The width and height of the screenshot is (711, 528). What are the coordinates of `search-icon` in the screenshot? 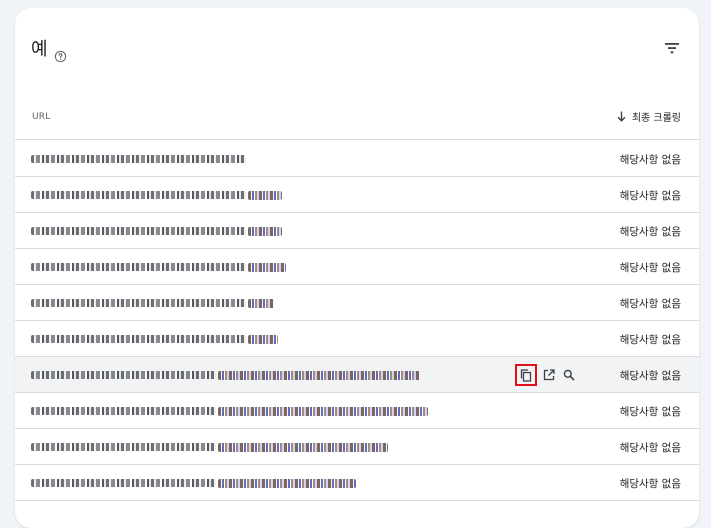 It's located at (569, 375).